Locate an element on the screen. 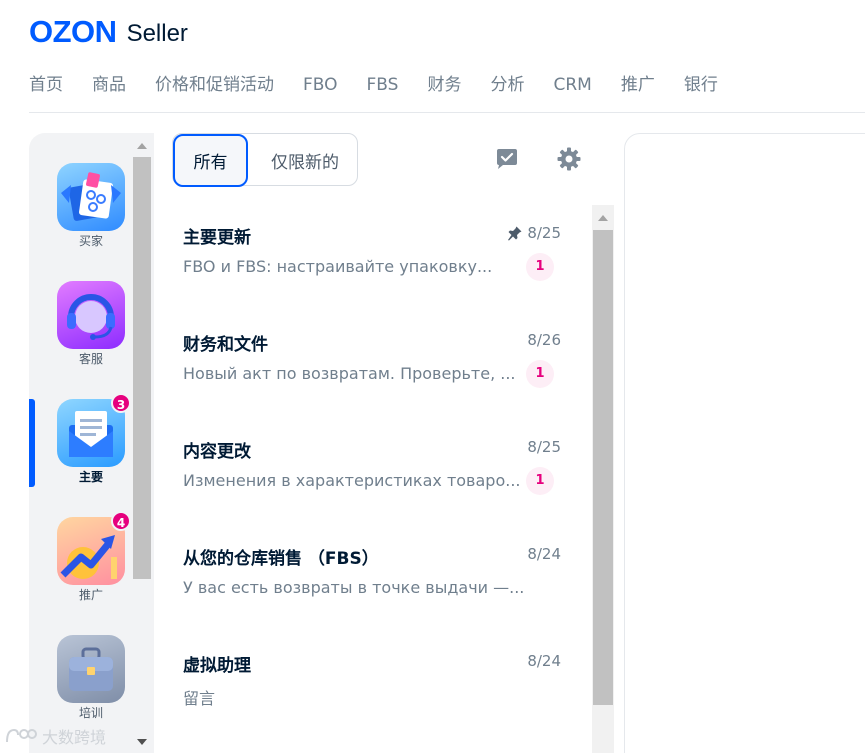  header-divider is located at coordinates (447, 112).